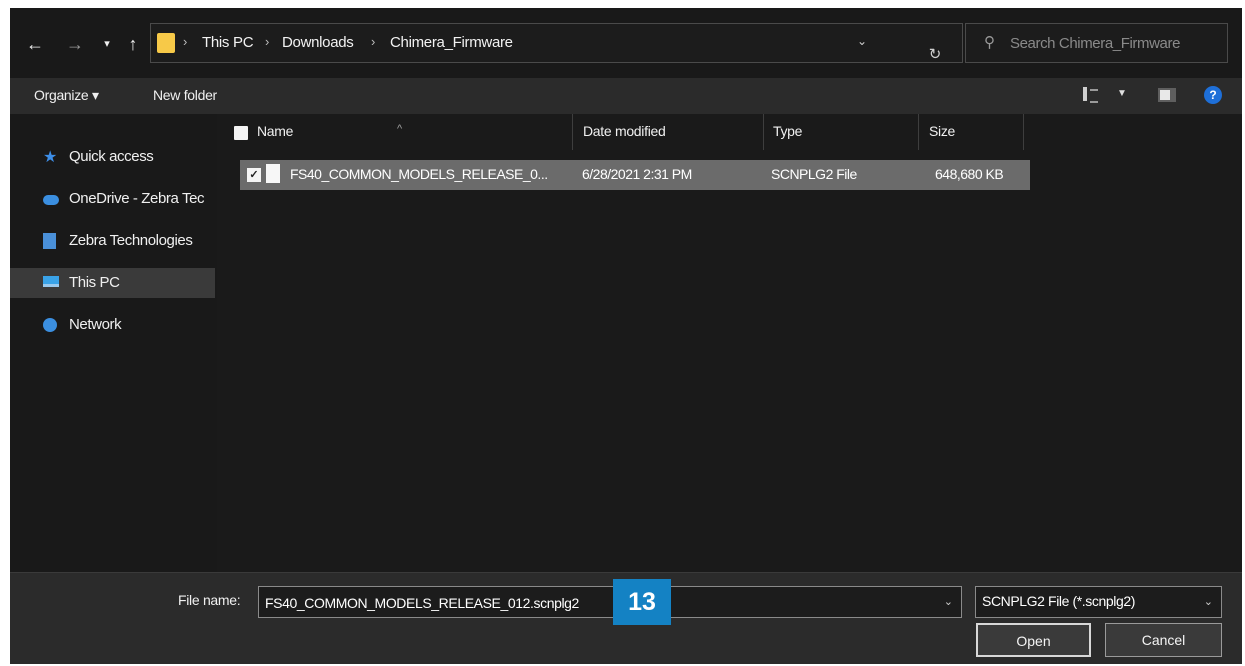 This screenshot has width=1245, height=666. I want to click on type-cell: SCNPLG2 File, so click(814, 174).